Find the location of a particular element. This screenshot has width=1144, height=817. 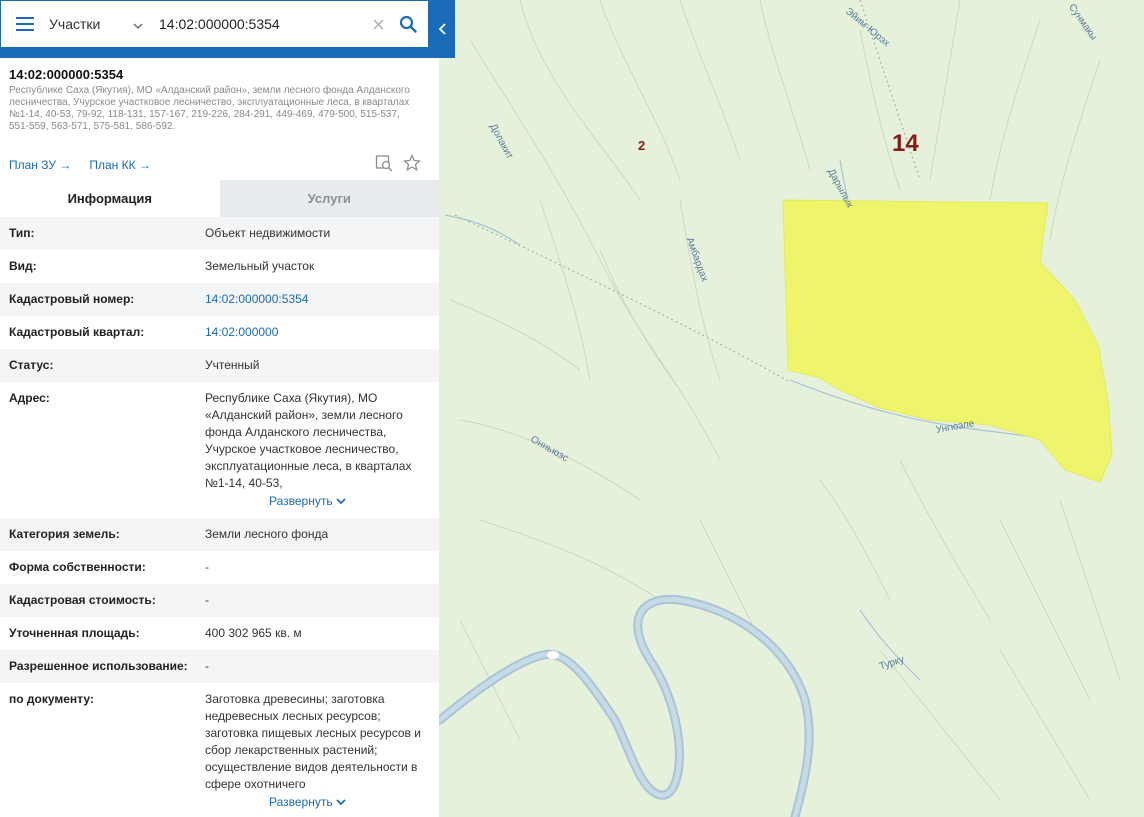

row-value: Объект недвижимости is located at coordinates (268, 233).